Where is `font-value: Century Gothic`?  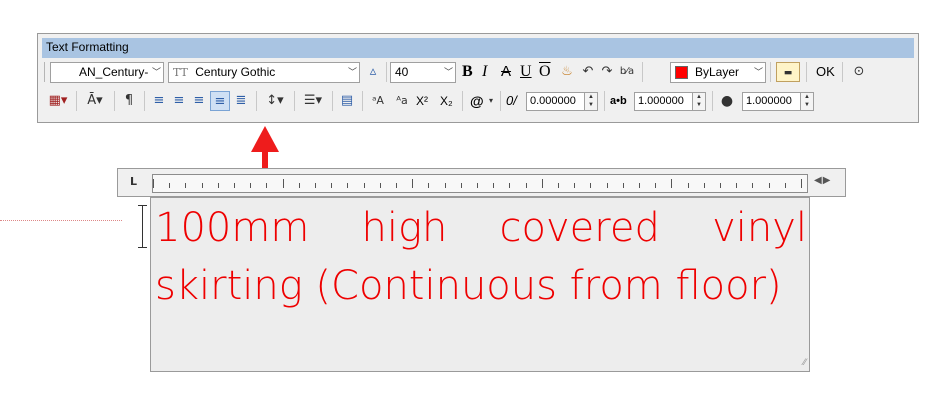
font-value: Century Gothic is located at coordinates (235, 72).